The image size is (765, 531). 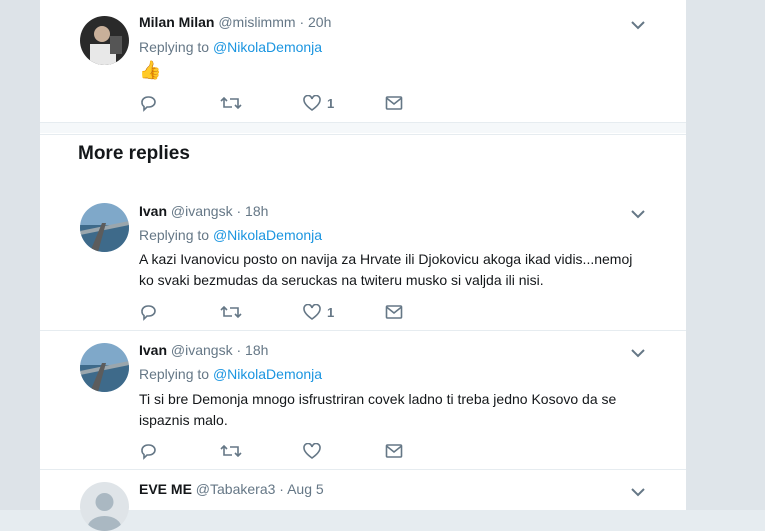 What do you see at coordinates (150, 70) in the screenshot?
I see `tweet-text: 👍` at bounding box center [150, 70].